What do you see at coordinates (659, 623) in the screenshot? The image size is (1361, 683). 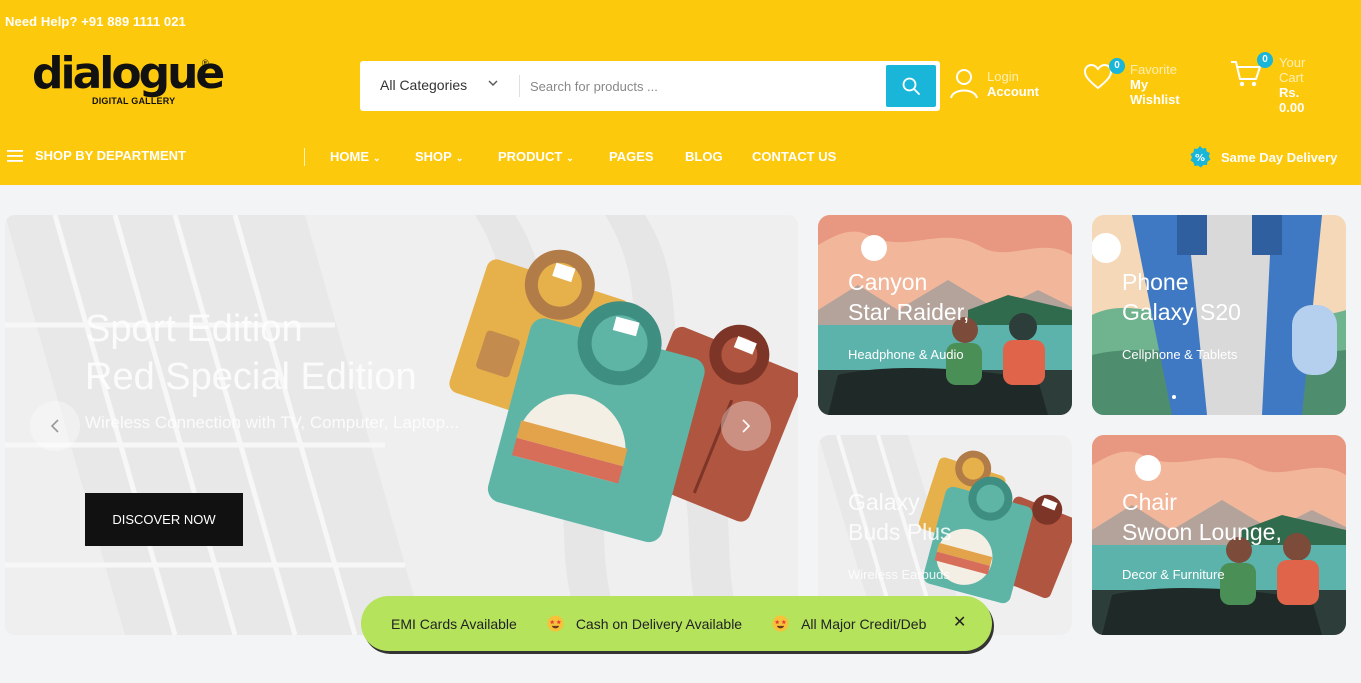 I see `ticker-item-label: Cash on Delivery Available` at bounding box center [659, 623].